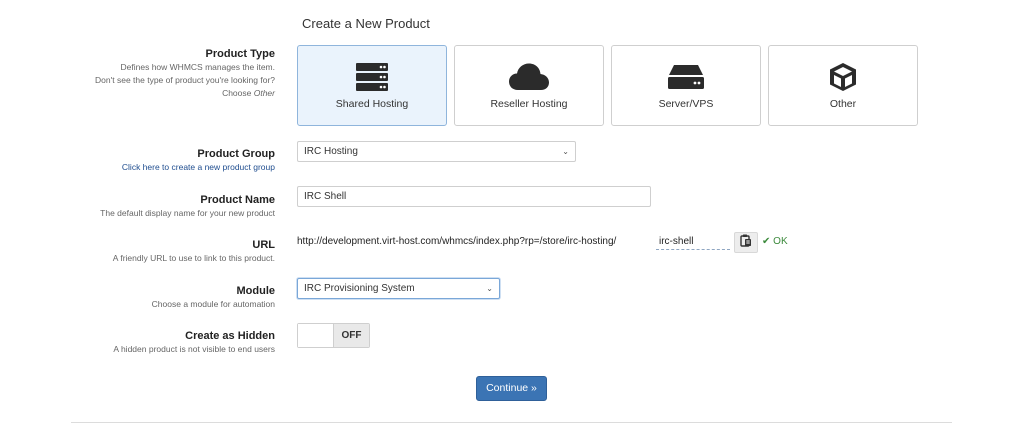 The height and width of the screenshot is (425, 1024). I want to click on product-group-label: Product Group, so click(236, 154).